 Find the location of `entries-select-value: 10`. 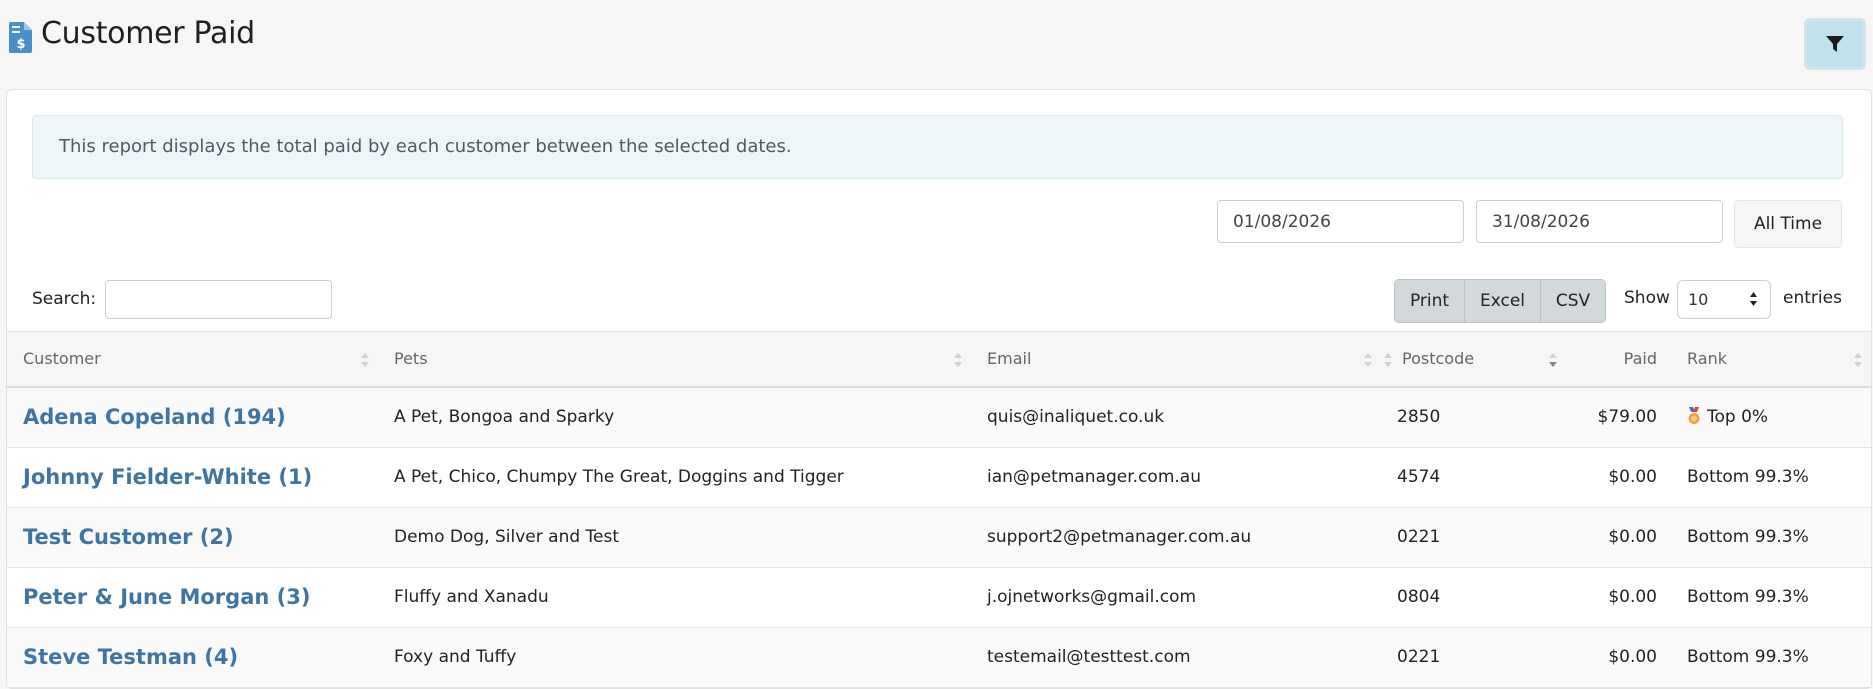

entries-select-value: 10 is located at coordinates (1698, 299).